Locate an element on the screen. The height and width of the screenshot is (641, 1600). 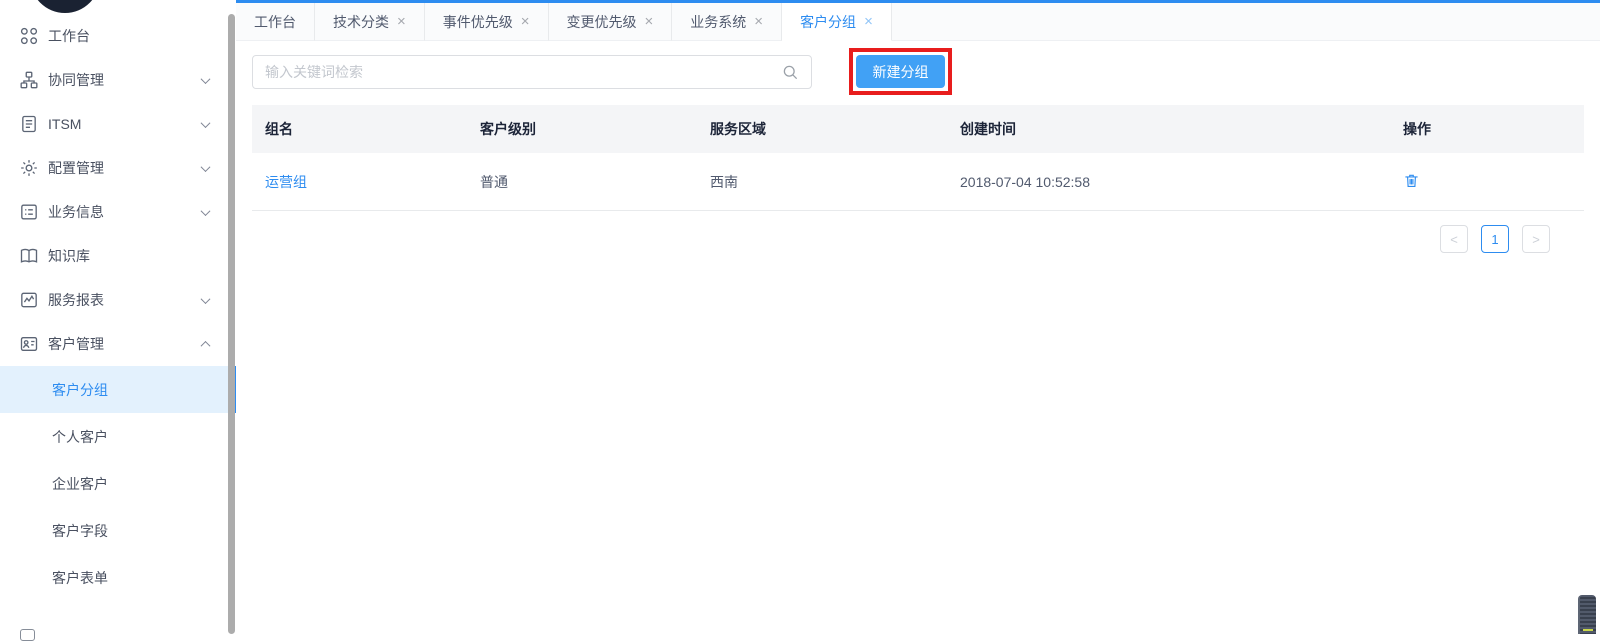
sidebar-item-label: 配置管理 is located at coordinates (125, 168).